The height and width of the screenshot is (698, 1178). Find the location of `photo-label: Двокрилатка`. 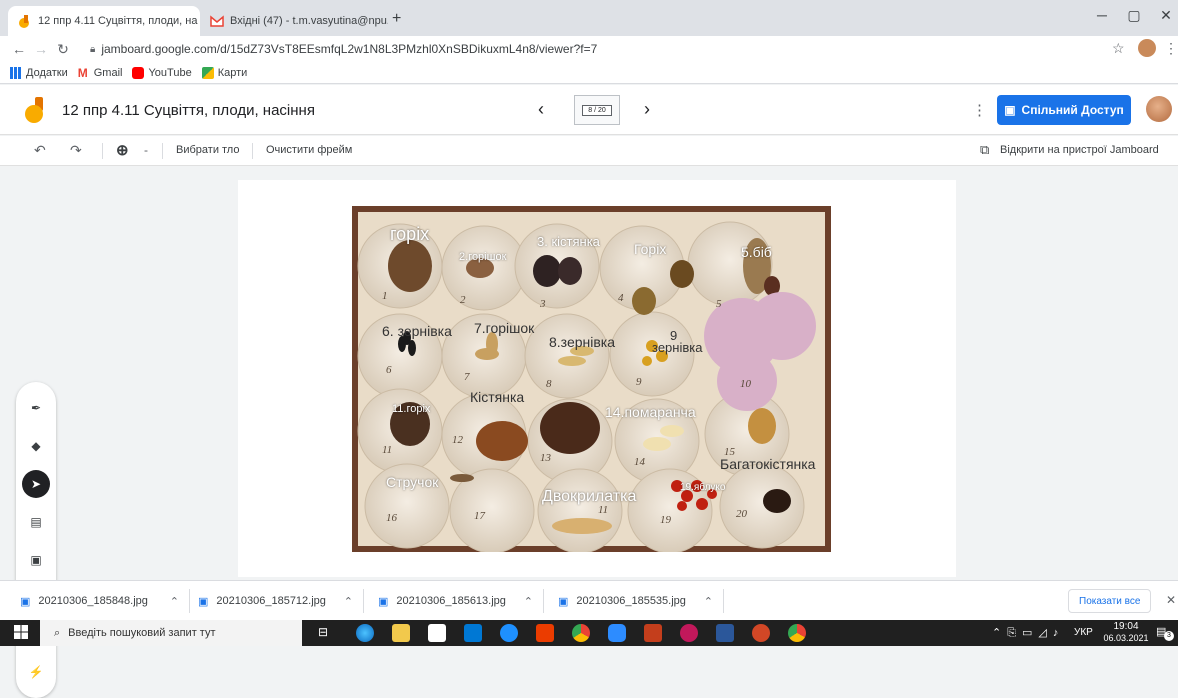

photo-label: Двокрилатка is located at coordinates (589, 496).